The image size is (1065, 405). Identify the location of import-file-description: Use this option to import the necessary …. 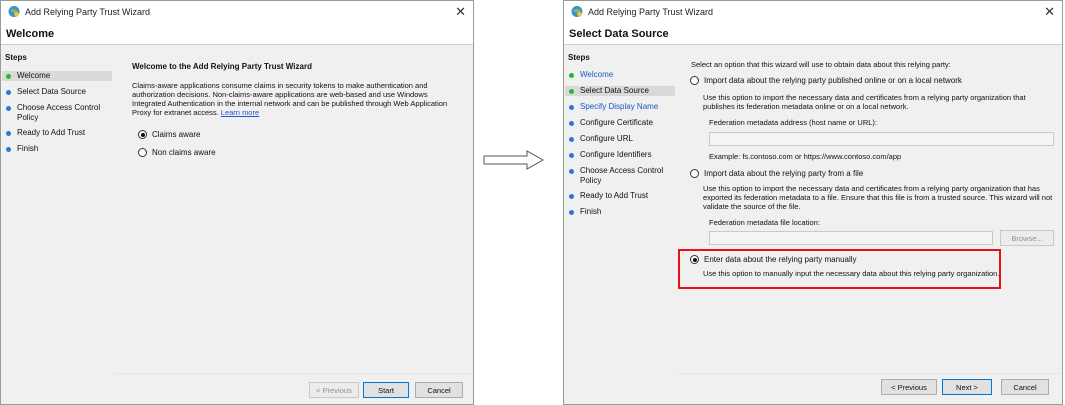
(878, 197).